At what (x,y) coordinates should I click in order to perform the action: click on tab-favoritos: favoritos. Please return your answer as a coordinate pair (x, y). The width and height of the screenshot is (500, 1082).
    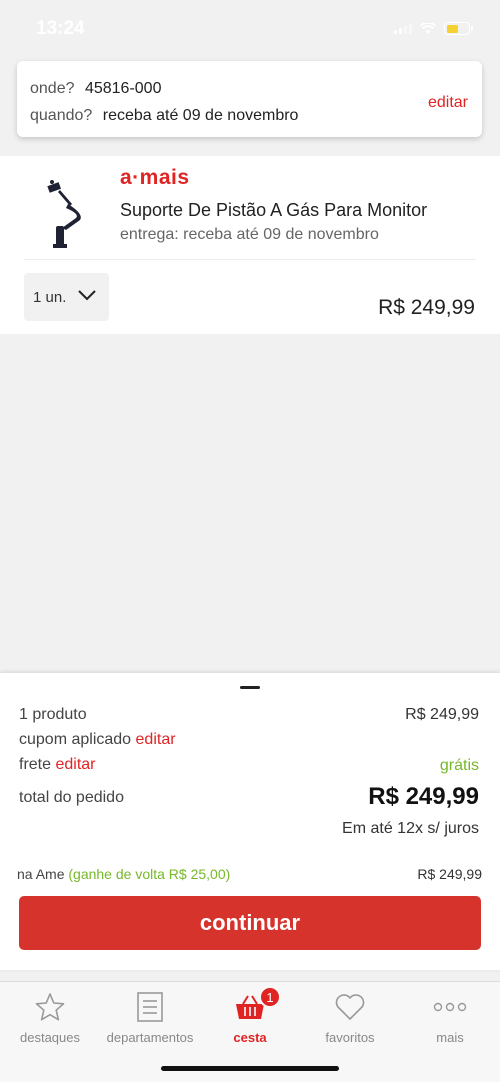
    Looking at the image, I should click on (350, 1017).